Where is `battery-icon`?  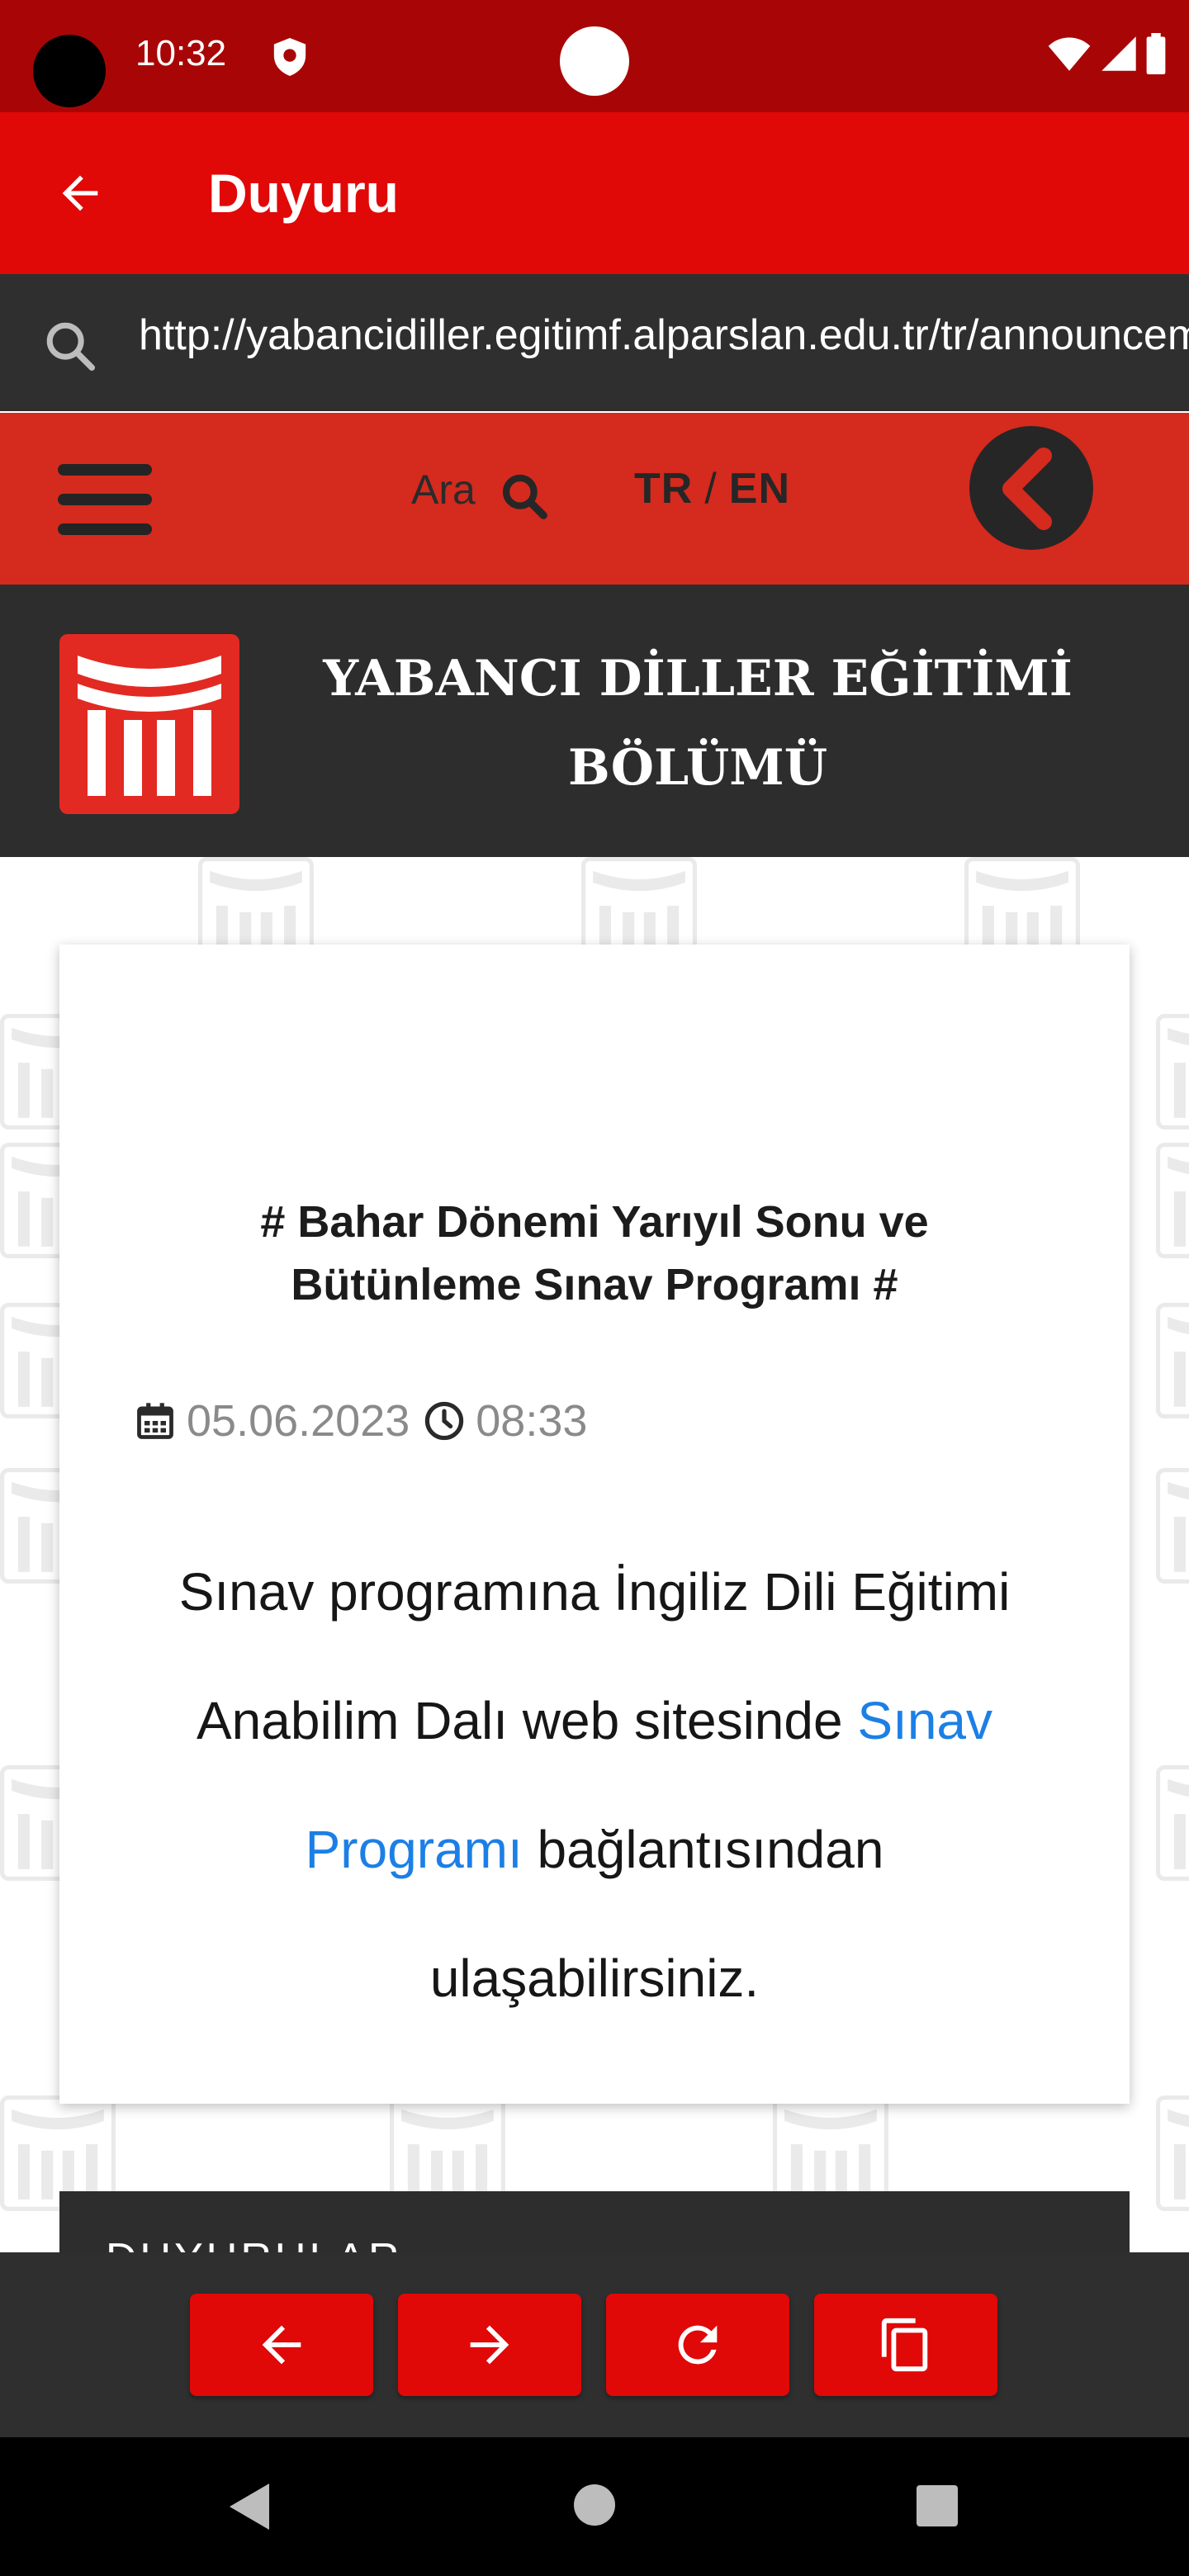 battery-icon is located at coordinates (1156, 53).